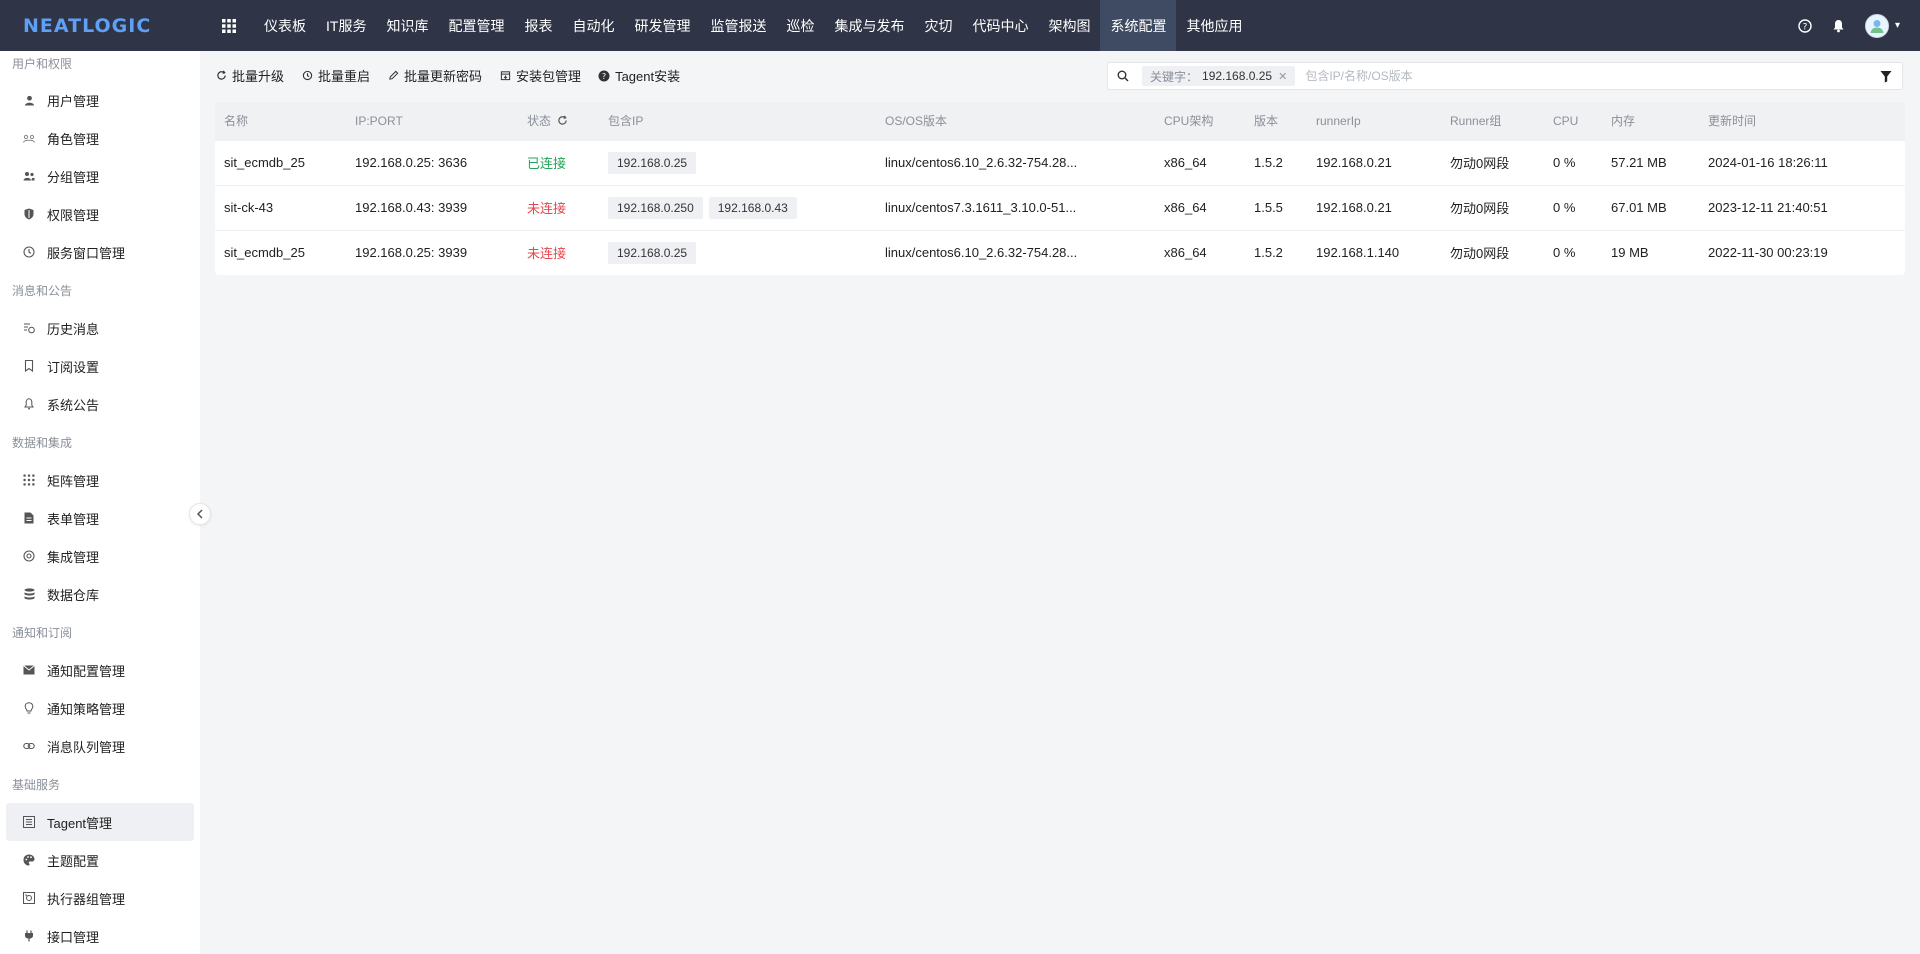 This screenshot has width=1920, height=954. What do you see at coordinates (869, 25) in the screenshot?
I see `nav-item: 集成与发布` at bounding box center [869, 25].